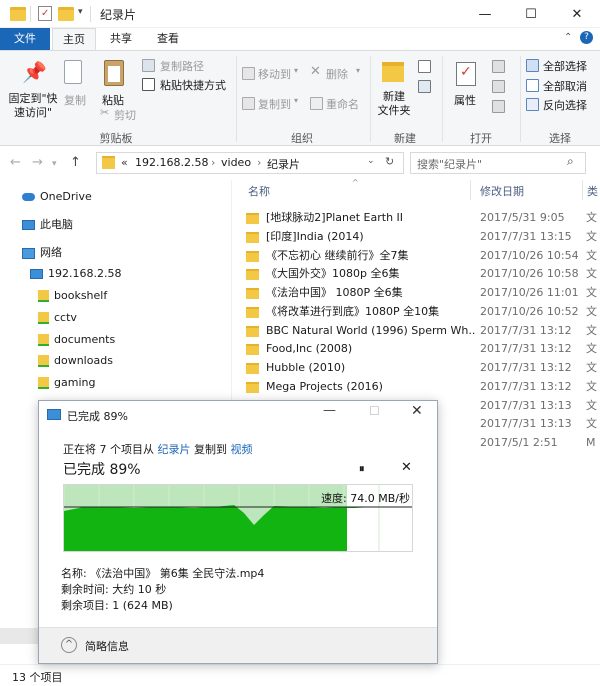 This screenshot has width=600, height=686. Describe the element at coordinates (498, 163) in the screenshot. I see `search-input: 搜索"纪录片" ⌕` at that location.